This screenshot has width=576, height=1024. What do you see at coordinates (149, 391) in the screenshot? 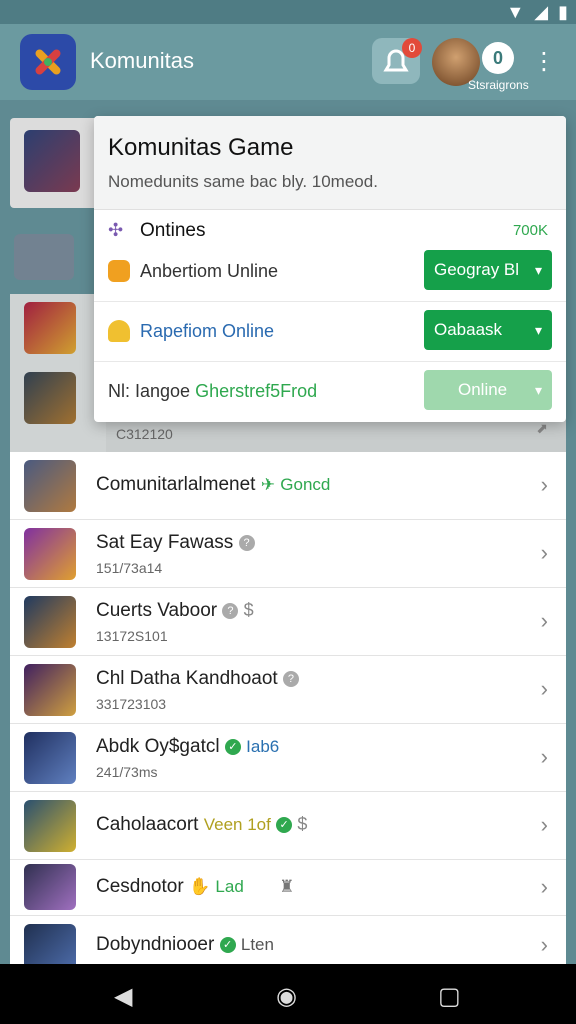
I see `popup-row-label: Nl: Iangoe` at bounding box center [149, 391].